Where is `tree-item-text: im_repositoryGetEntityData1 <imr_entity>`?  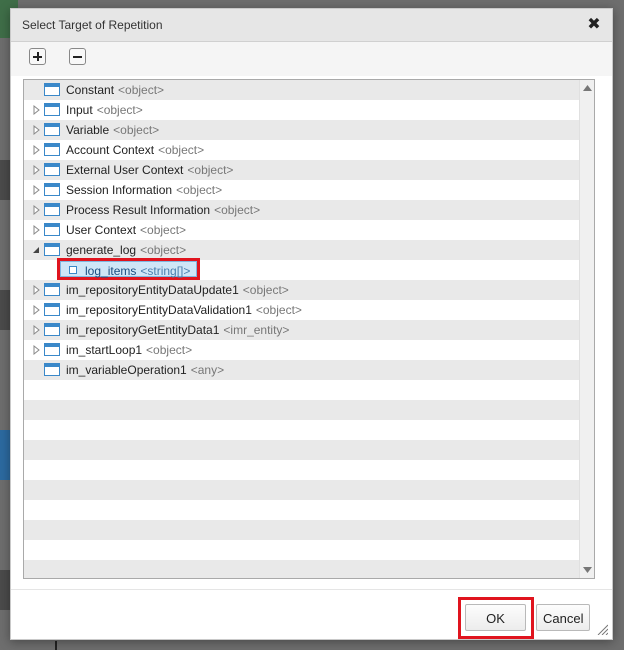 tree-item-text: im_repositoryGetEntityData1 <imr_entity> is located at coordinates (177, 330).